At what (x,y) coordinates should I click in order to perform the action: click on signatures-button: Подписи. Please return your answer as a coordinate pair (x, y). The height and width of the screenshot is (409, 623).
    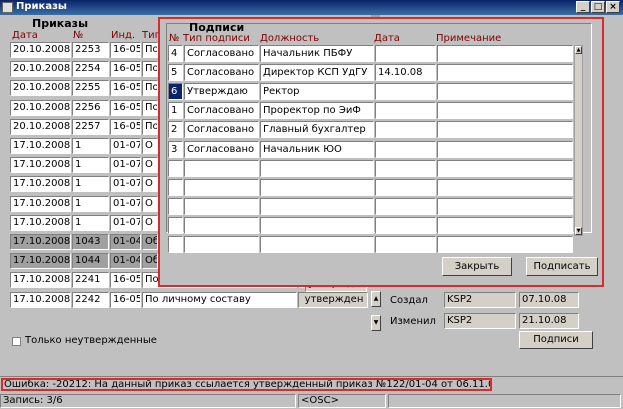
    Looking at the image, I should click on (556, 340).